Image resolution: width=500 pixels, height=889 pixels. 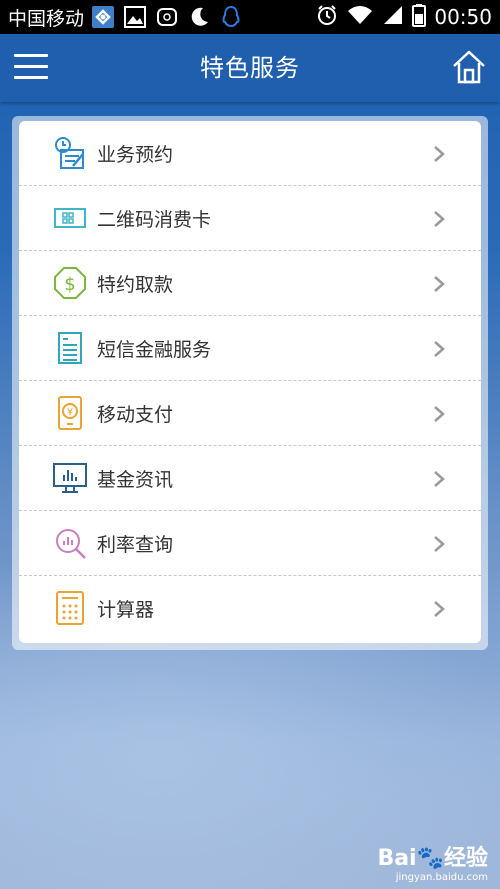 I want to click on menu-item-special-withdrawal: $ 特约取款, so click(x=250, y=283).